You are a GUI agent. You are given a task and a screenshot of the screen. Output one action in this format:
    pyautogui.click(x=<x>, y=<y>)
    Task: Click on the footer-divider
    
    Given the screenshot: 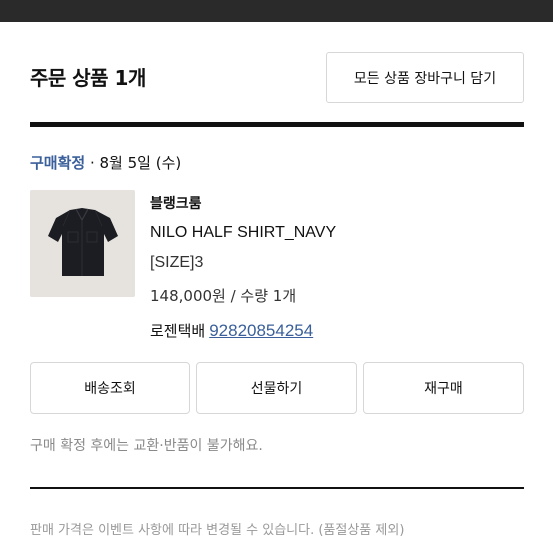 What is the action you would take?
    pyautogui.click(x=277, y=488)
    